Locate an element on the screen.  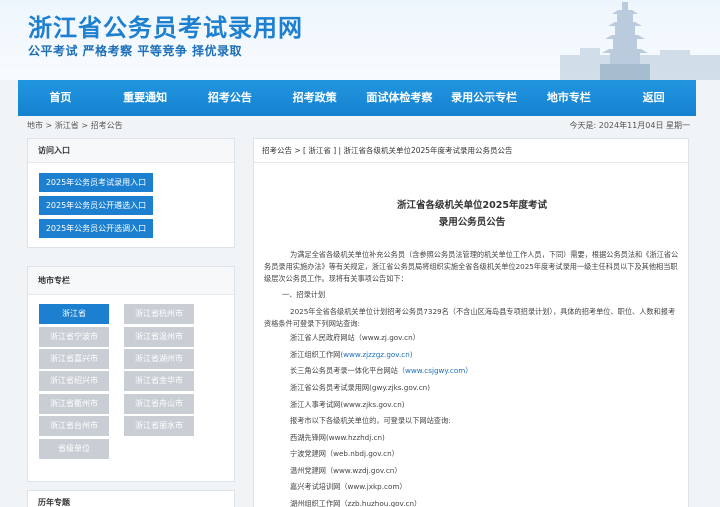
city-hangzhou: 浙江省杭州市 is located at coordinates (159, 314).